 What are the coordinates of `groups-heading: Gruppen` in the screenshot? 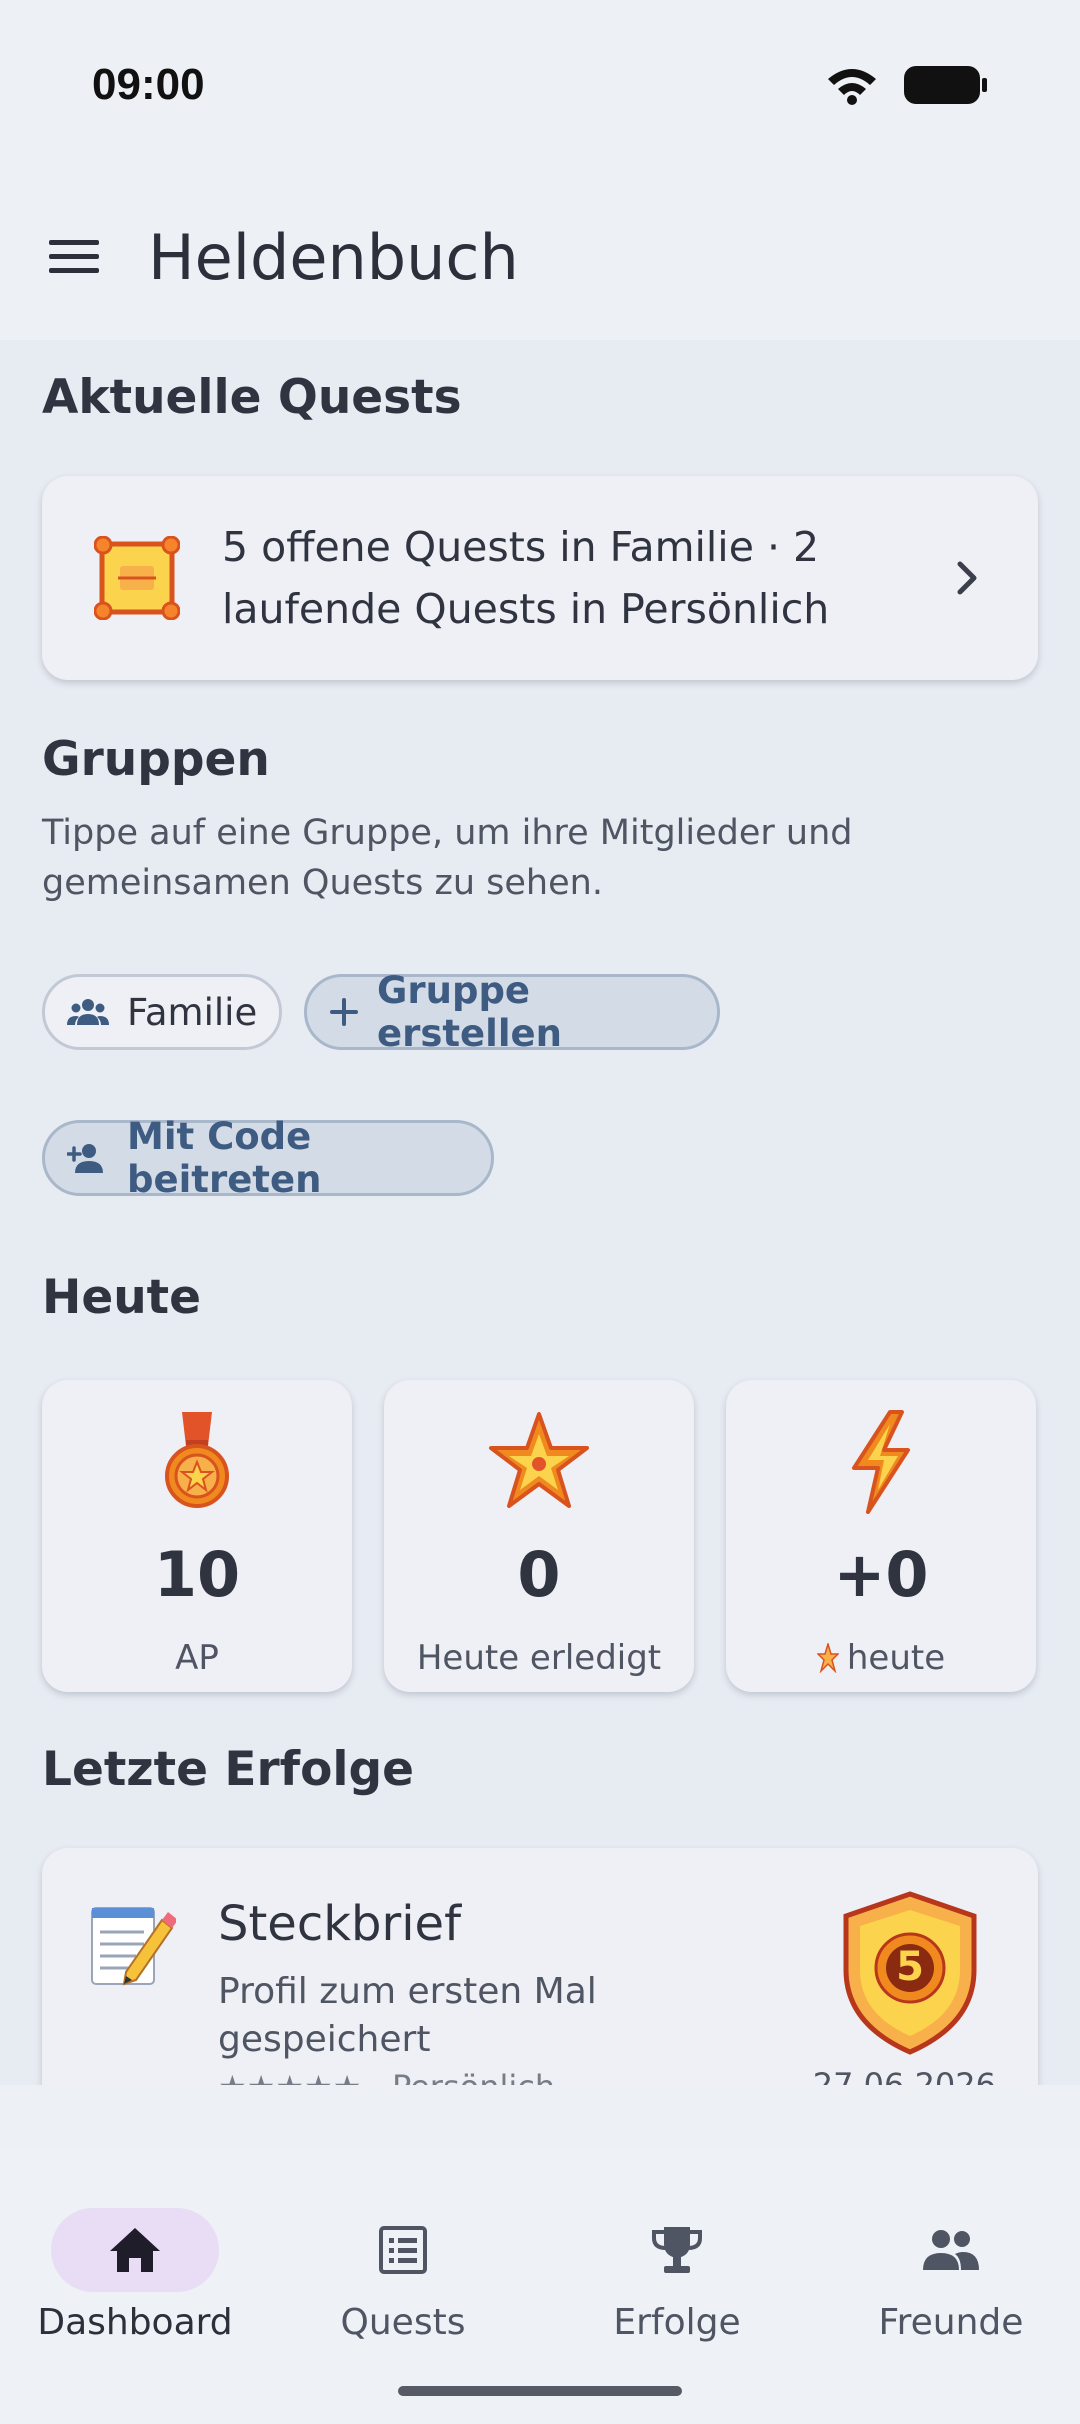 It's located at (156, 759).